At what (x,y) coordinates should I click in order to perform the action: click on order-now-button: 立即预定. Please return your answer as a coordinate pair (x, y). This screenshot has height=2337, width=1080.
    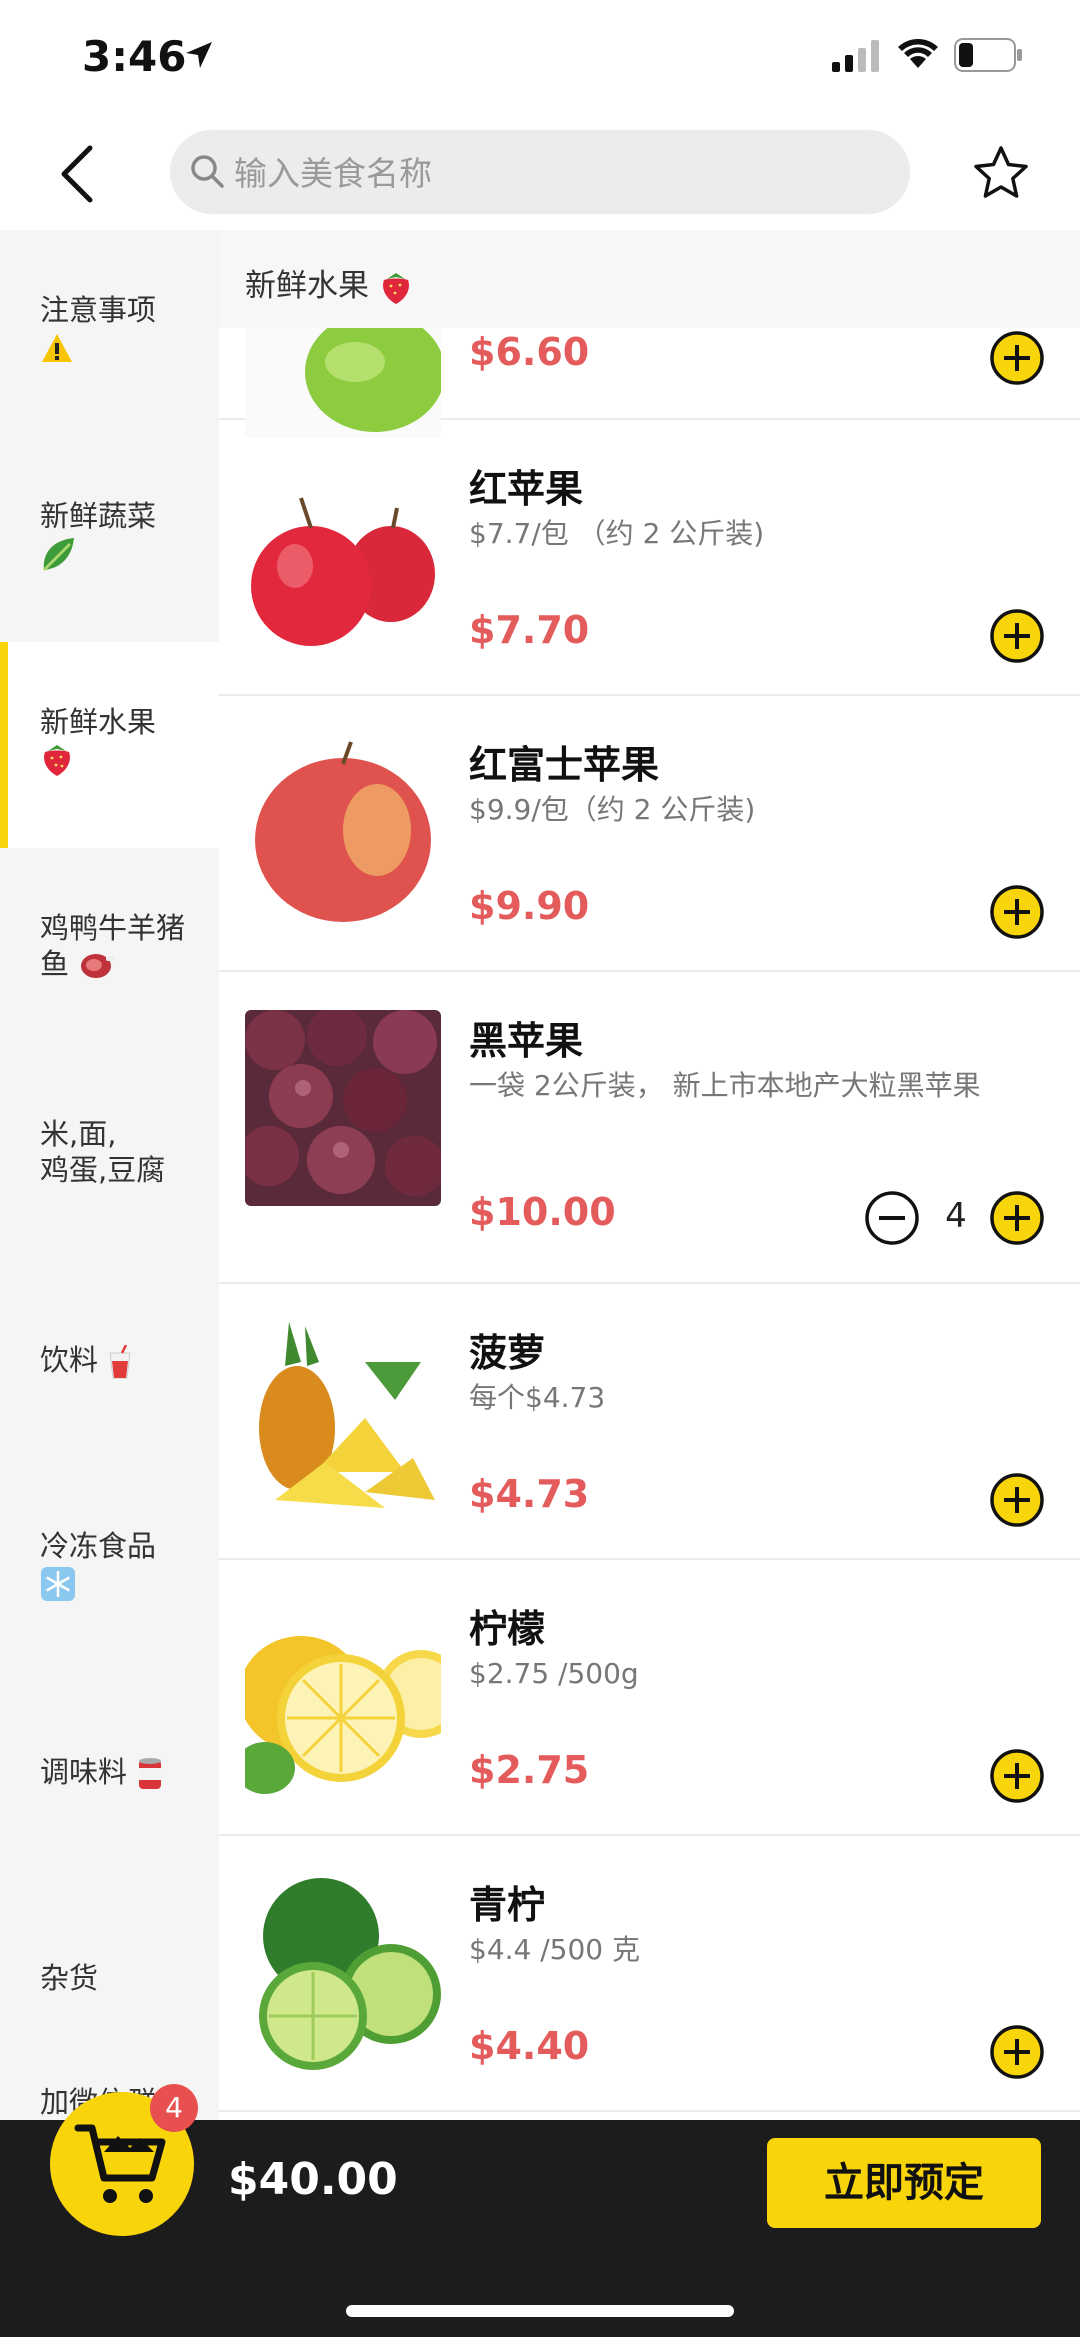
    Looking at the image, I should click on (904, 2183).